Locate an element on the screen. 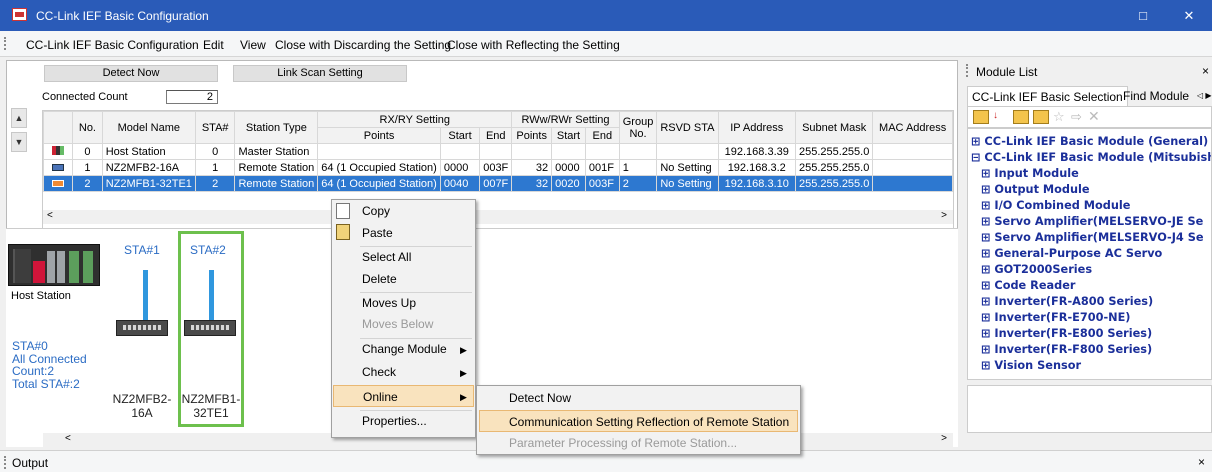 Image resolution: width=1212 pixels, height=472 pixels. cell-sta: 2 is located at coordinates (215, 183).